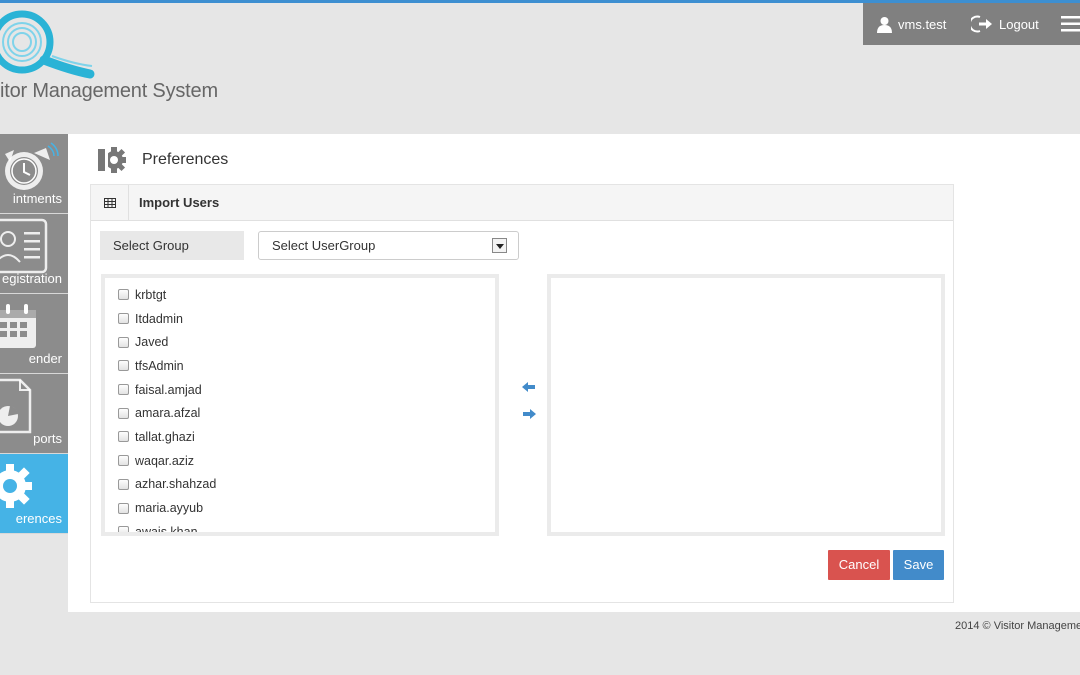  I want to click on user-list-item: maria.ayyub, so click(300, 508).